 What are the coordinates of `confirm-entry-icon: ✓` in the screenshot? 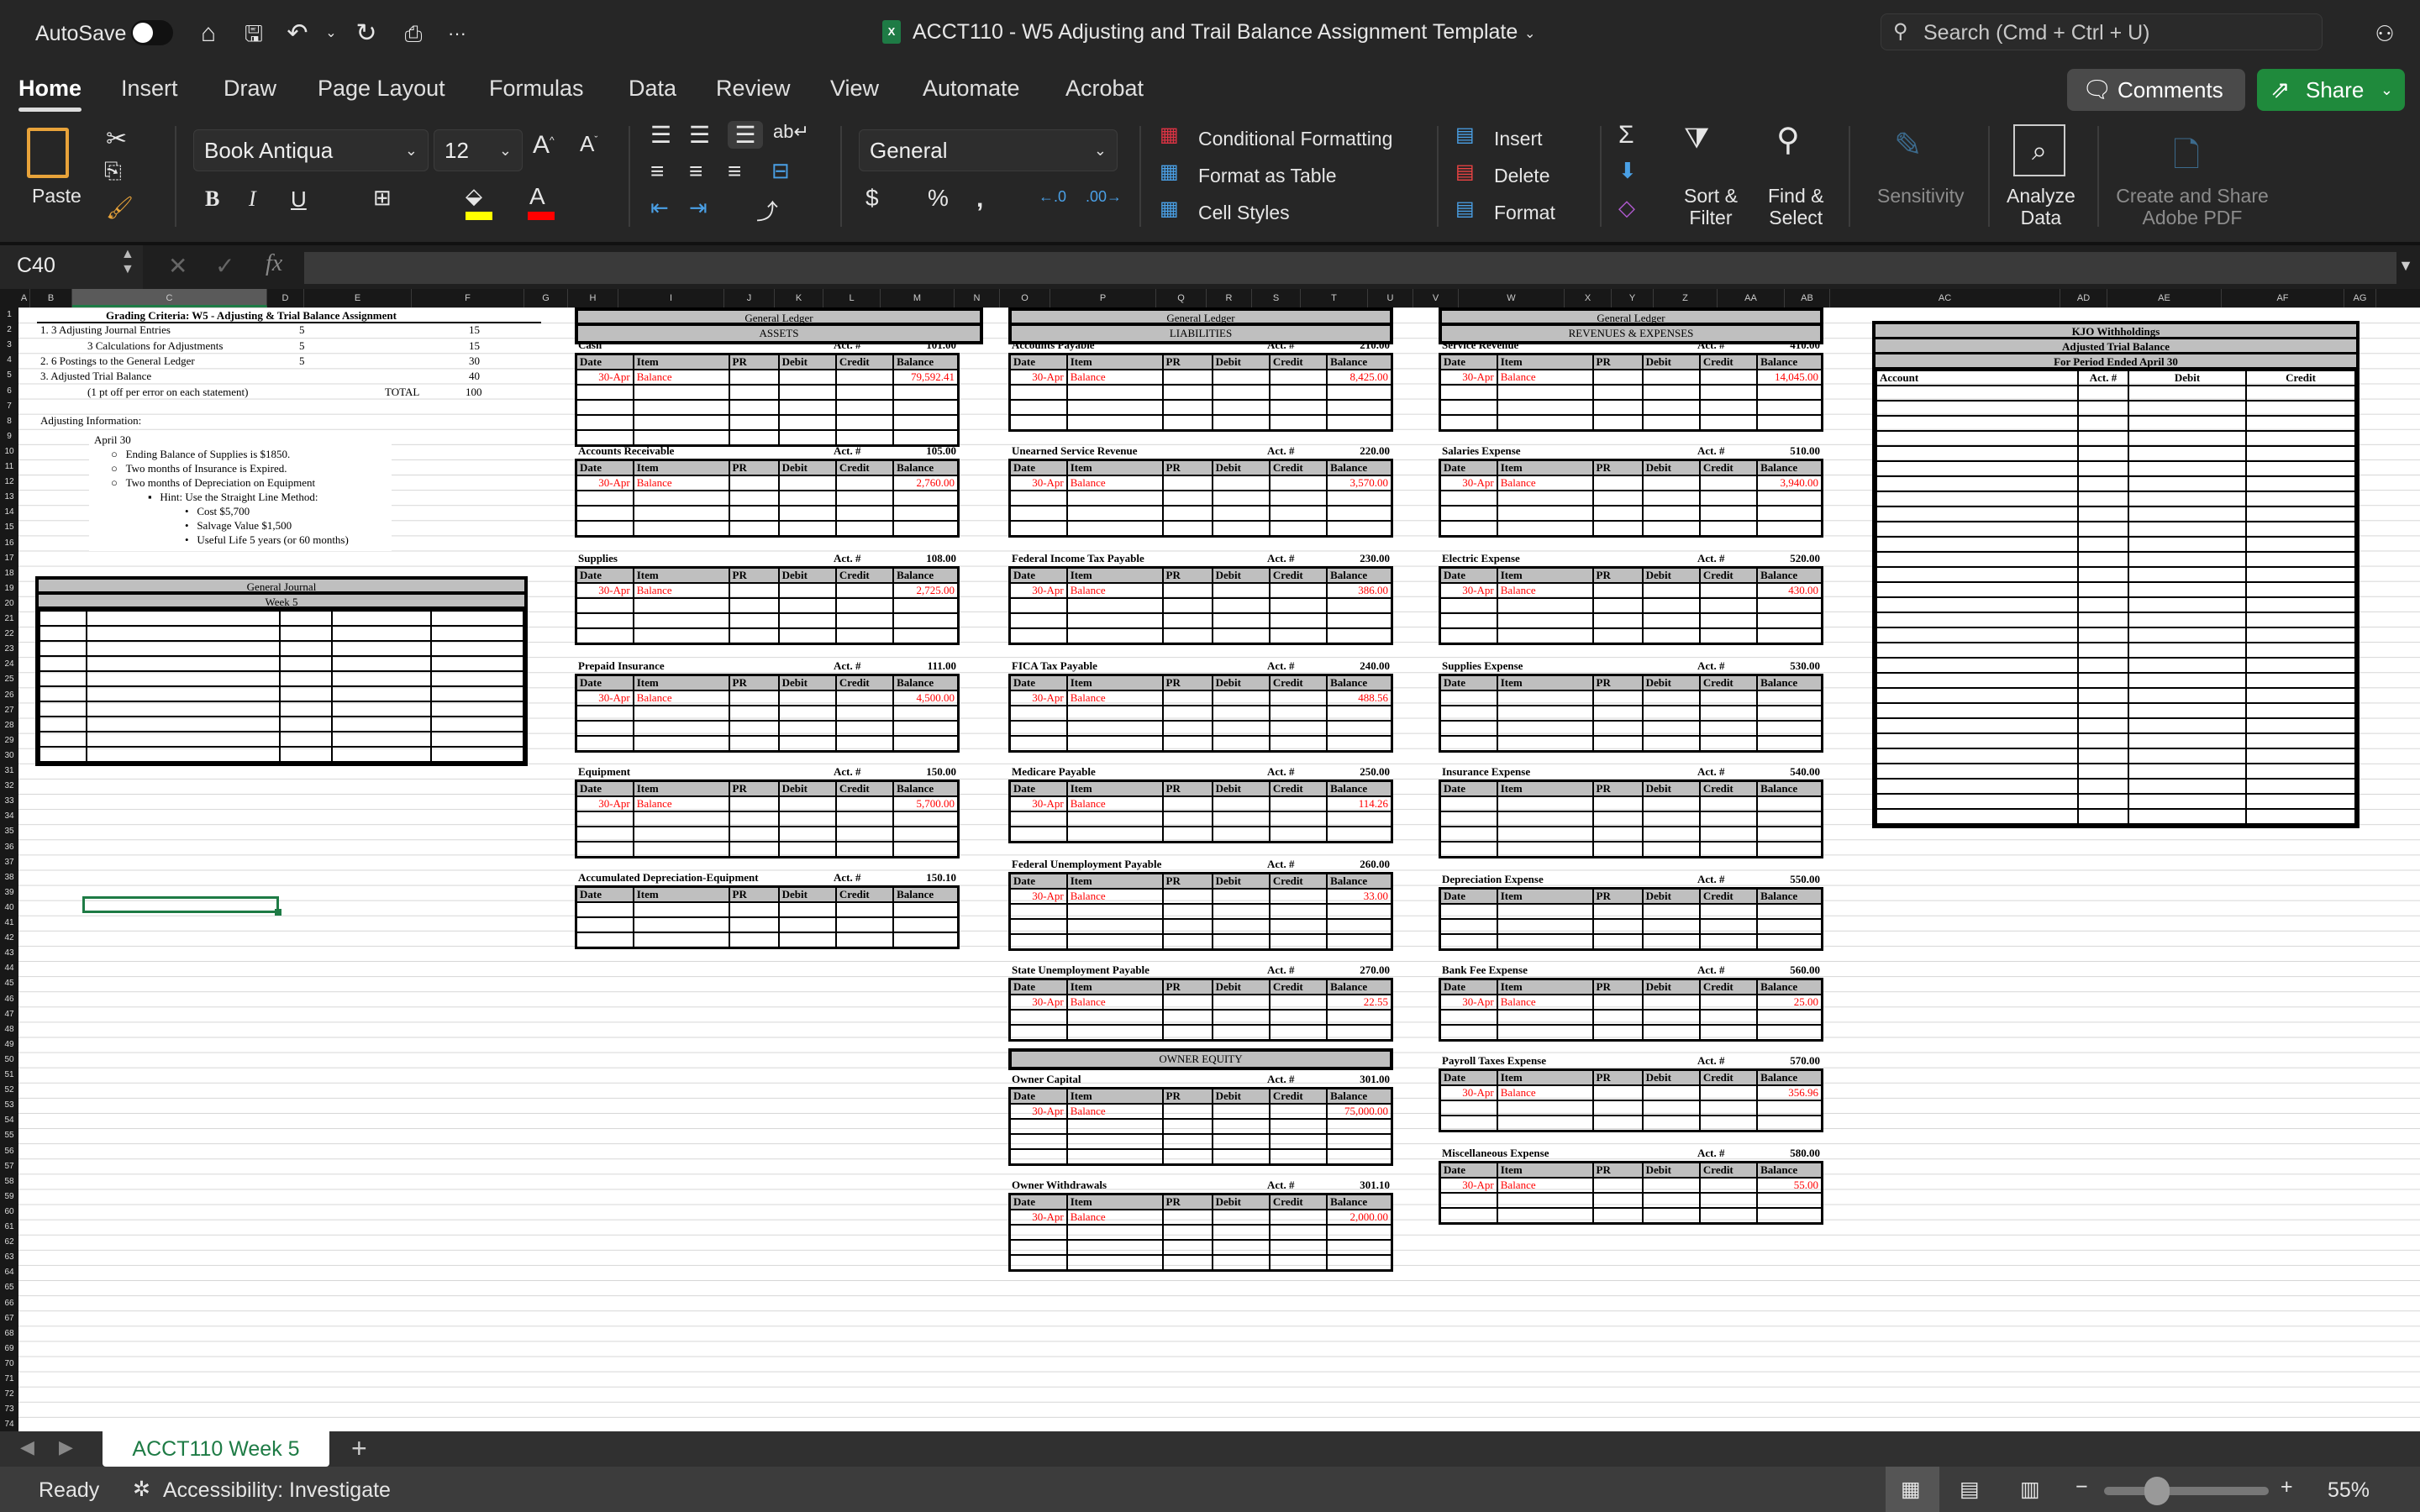 It's located at (225, 266).